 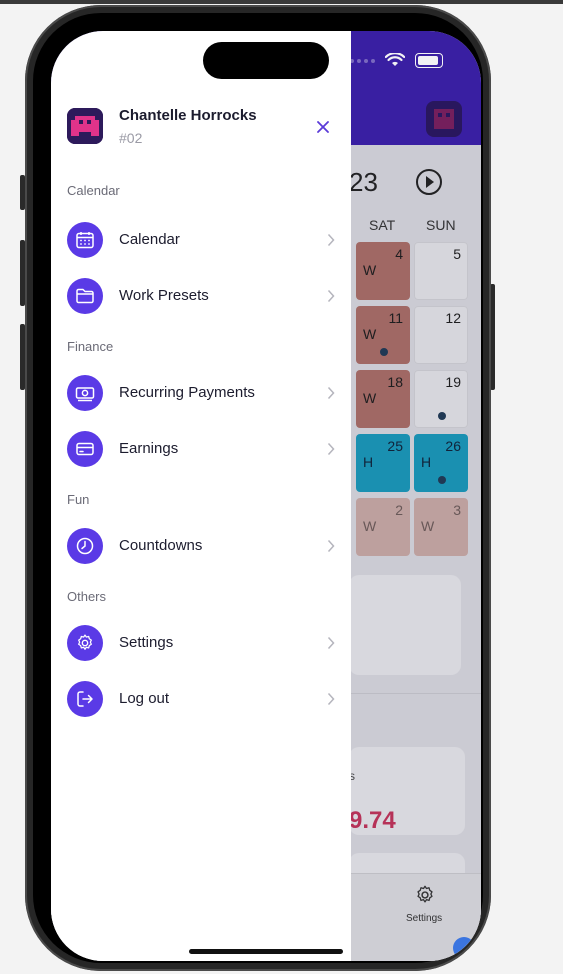 I want to click on menu-item-recurring-payments: Recurring Payments, so click(x=204, y=393).